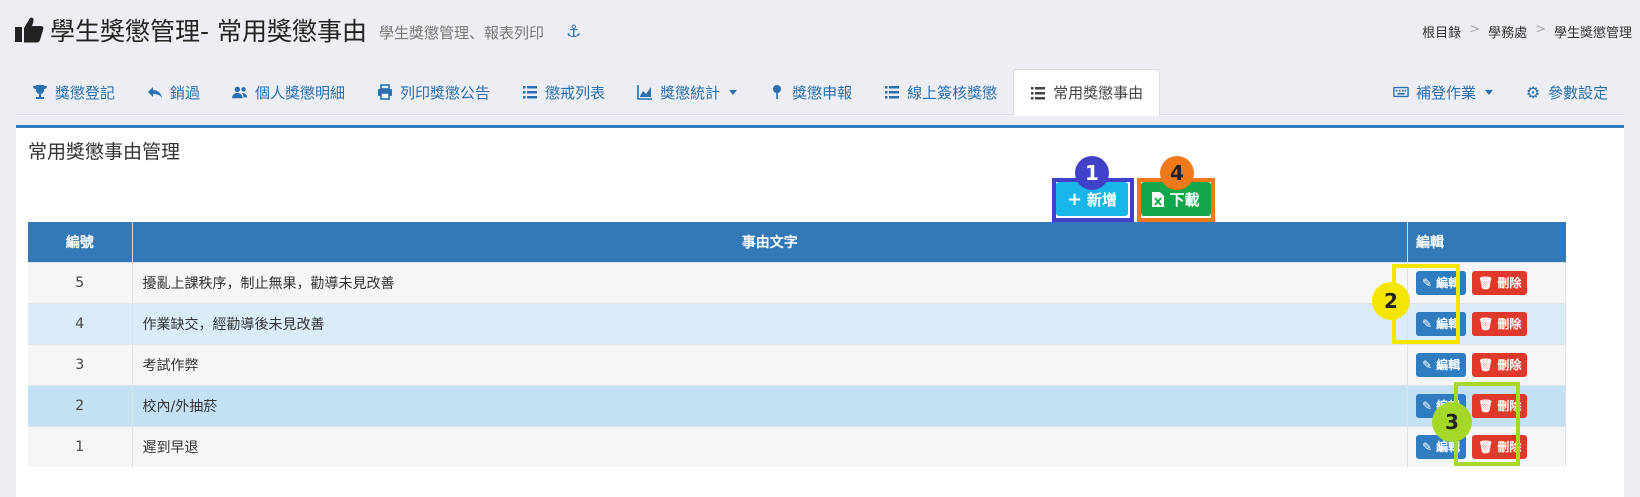  What do you see at coordinates (185, 92) in the screenshot?
I see `tab-label: 銷過` at bounding box center [185, 92].